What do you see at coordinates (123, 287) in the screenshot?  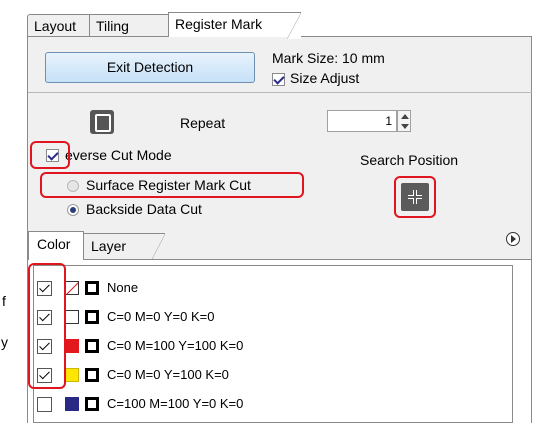 I see `color-label: None` at bounding box center [123, 287].